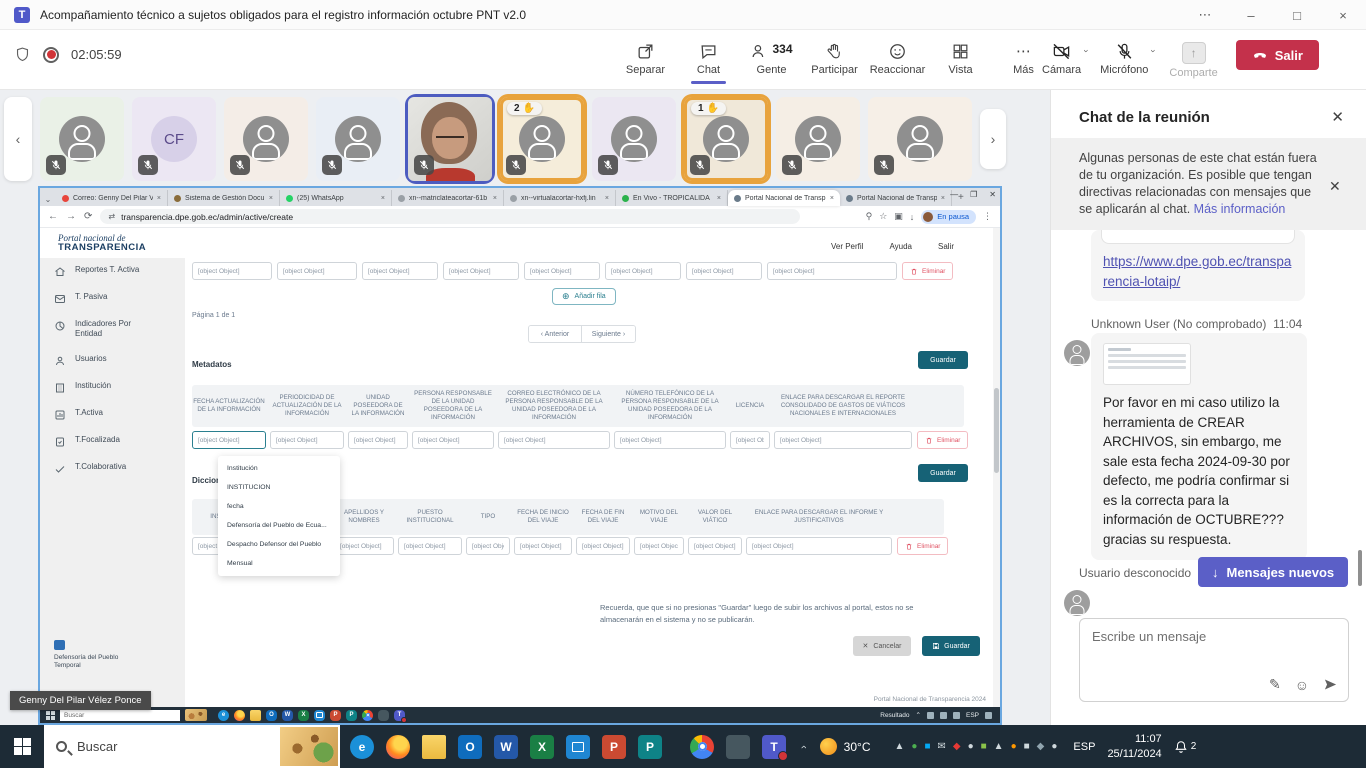 This screenshot has height=768, width=1366. Describe the element at coordinates (53, 216) in the screenshot. I see `back-icon: ←` at that location.